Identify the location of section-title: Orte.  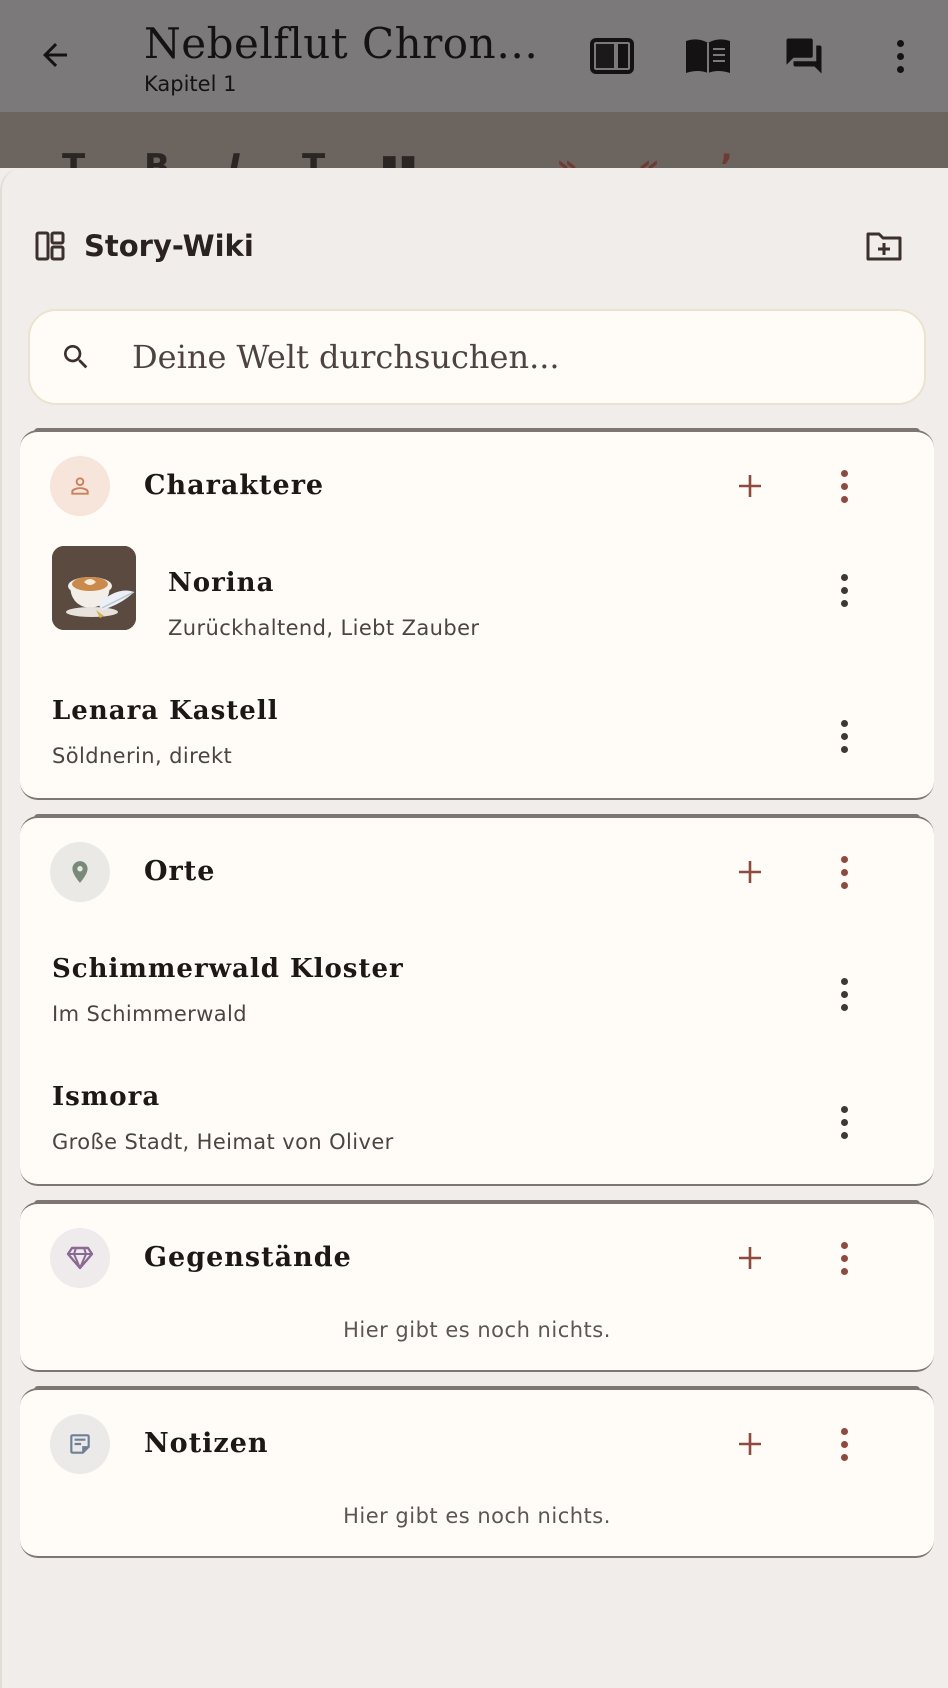
(180, 871).